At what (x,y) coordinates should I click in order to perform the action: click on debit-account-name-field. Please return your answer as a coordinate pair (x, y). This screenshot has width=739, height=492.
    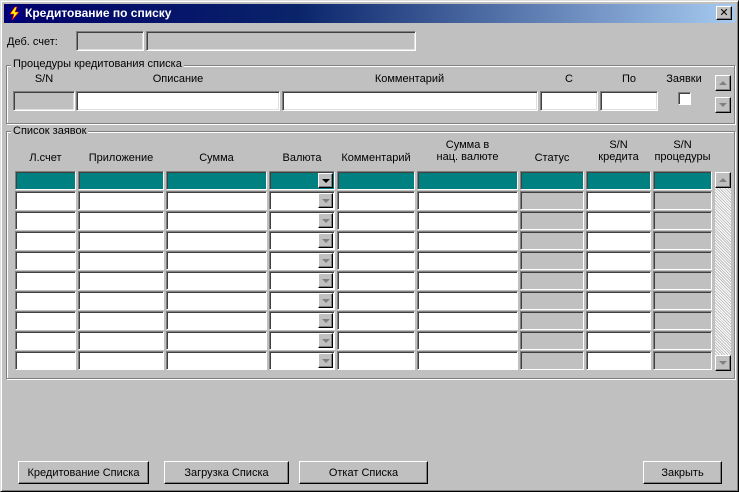
    Looking at the image, I should click on (281, 41).